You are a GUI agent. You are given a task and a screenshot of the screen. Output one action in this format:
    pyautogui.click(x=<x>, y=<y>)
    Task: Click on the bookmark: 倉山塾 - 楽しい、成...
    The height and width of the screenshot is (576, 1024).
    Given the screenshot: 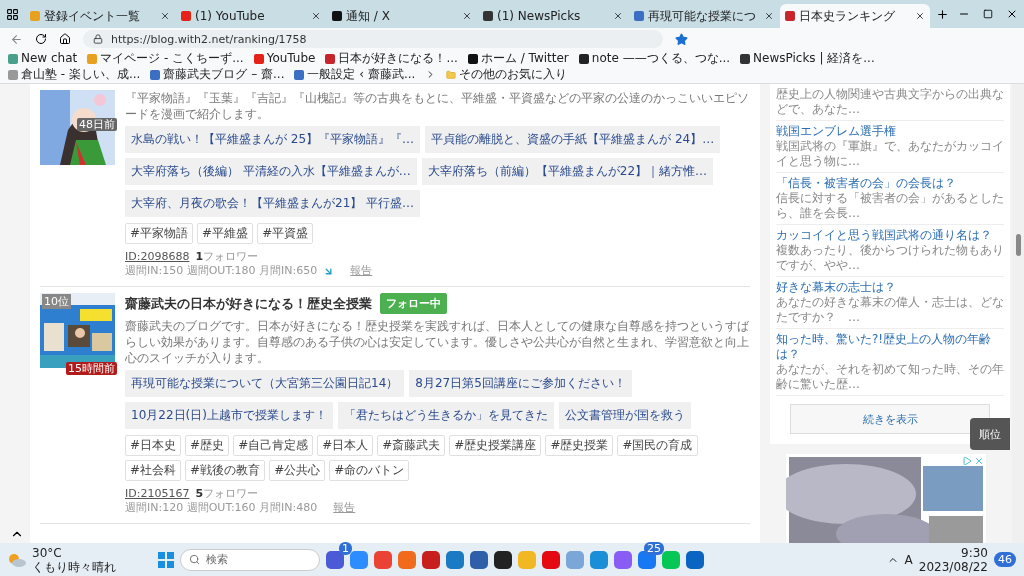 What is the action you would take?
    pyautogui.click(x=74, y=74)
    